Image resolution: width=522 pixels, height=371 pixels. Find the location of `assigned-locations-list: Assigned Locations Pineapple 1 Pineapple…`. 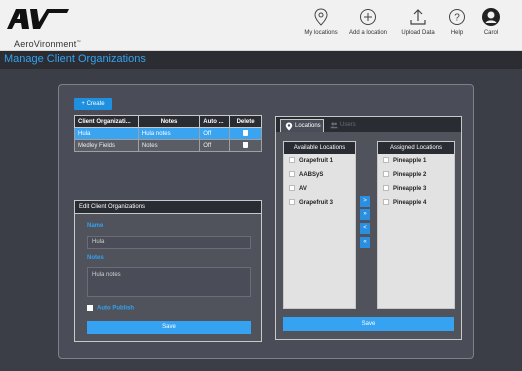

assigned-locations-list: Assigned Locations Pineapple 1 Pineapple… is located at coordinates (416, 225).